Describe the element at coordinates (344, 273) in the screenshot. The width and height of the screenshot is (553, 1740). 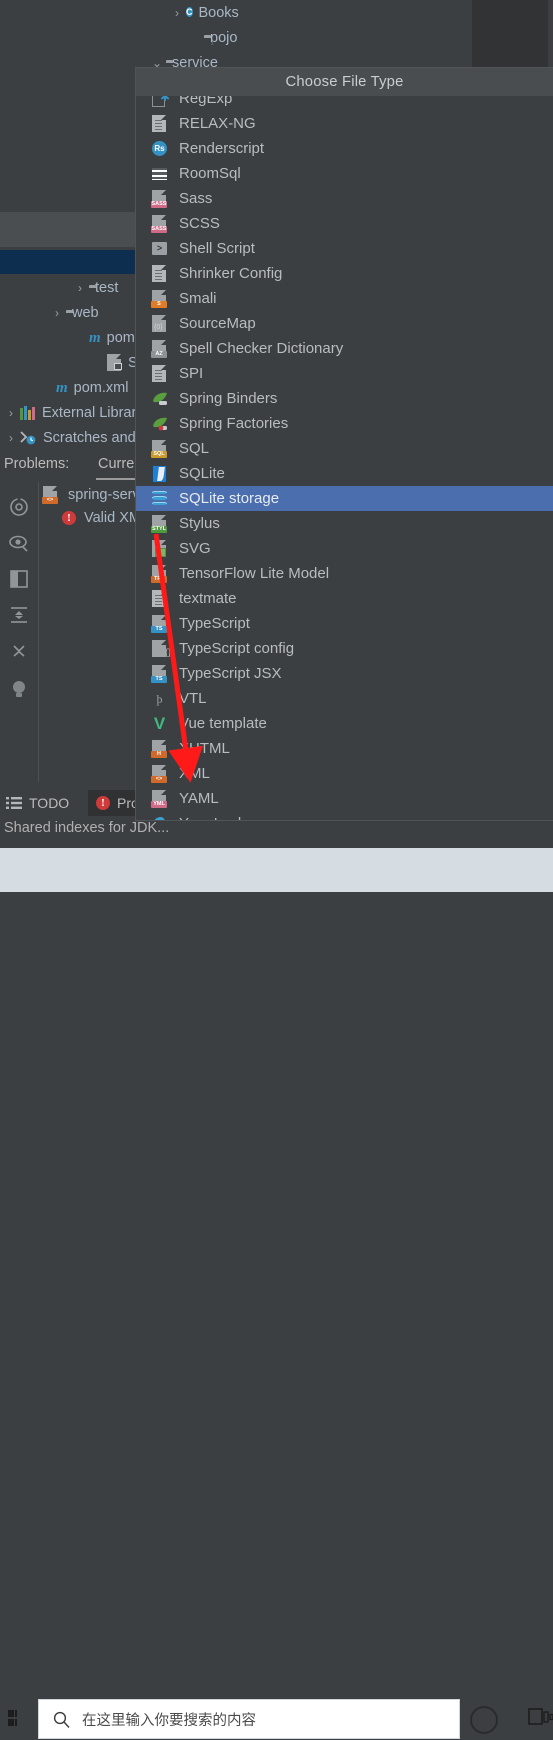
I see `file-type-item: Shrinker Config` at that location.